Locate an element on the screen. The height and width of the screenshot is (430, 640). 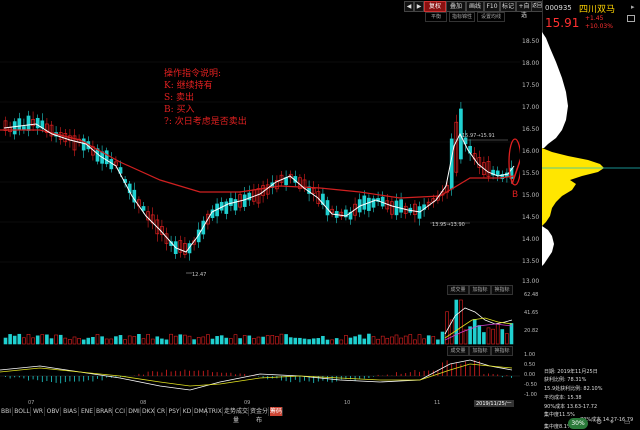
indicator-tab: BRAR is located at coordinates (104, 411).